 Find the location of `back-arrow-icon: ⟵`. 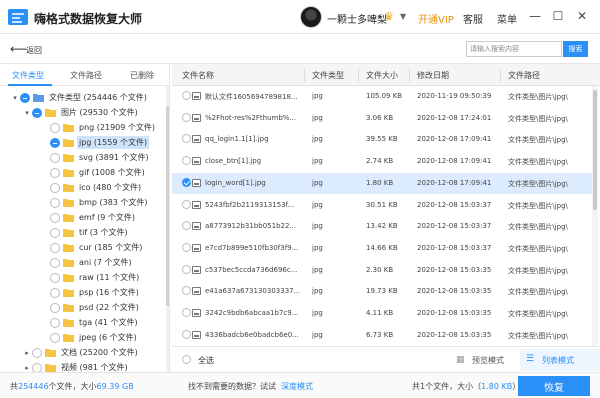

back-arrow-icon: ⟵ is located at coordinates (18, 49).